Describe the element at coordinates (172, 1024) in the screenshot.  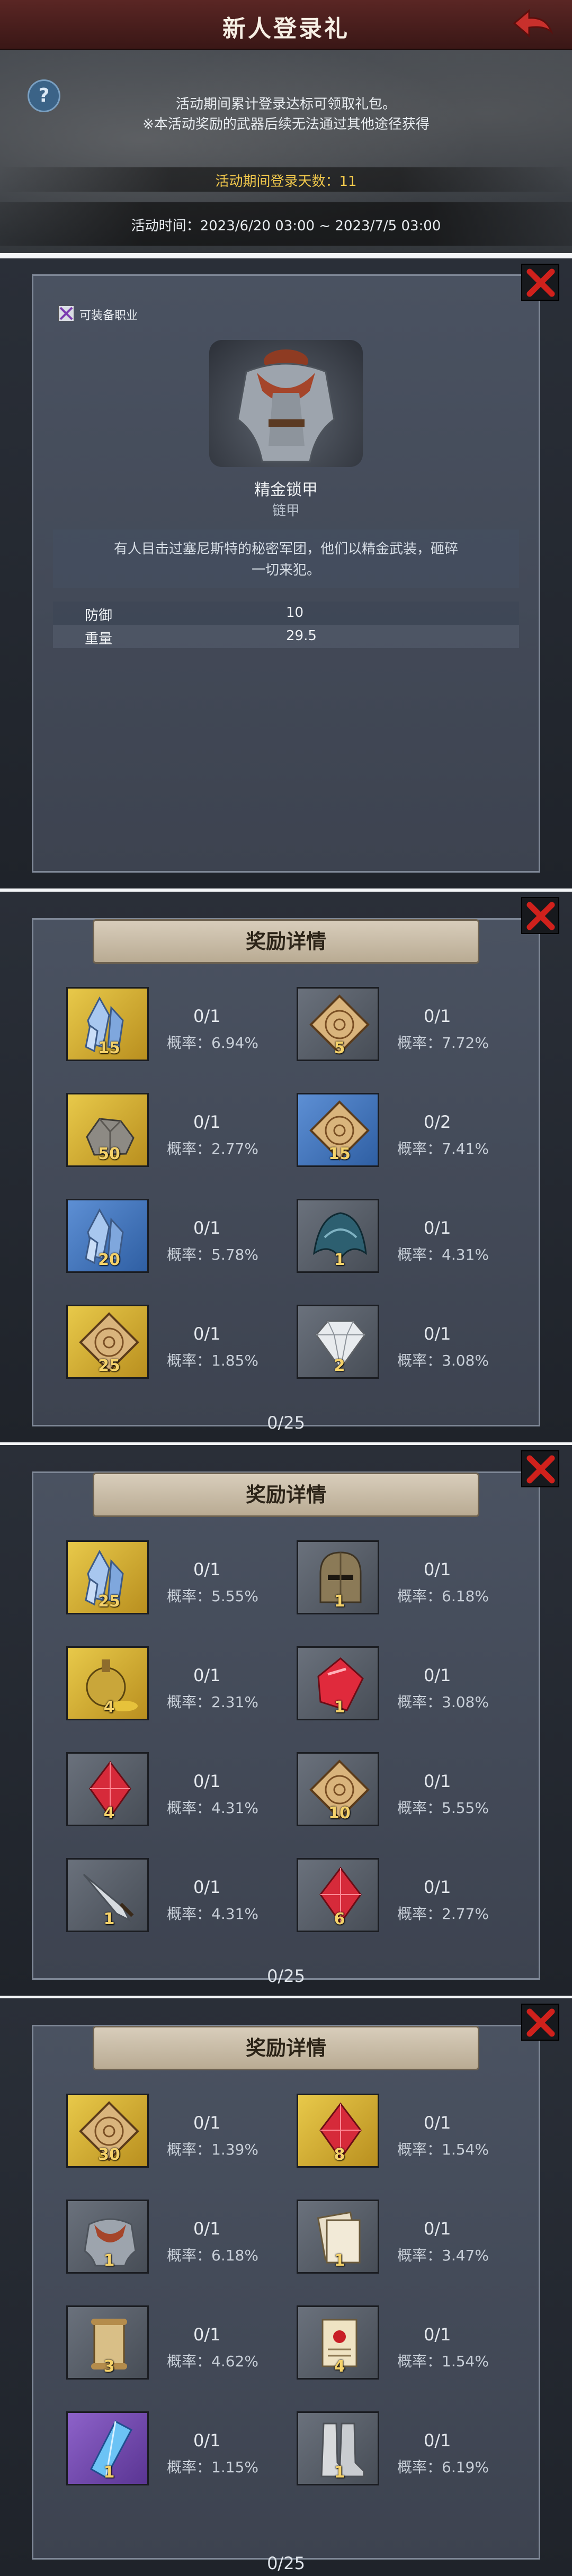
I see `reward-item: 15 0/1 概率：6.94%` at that location.